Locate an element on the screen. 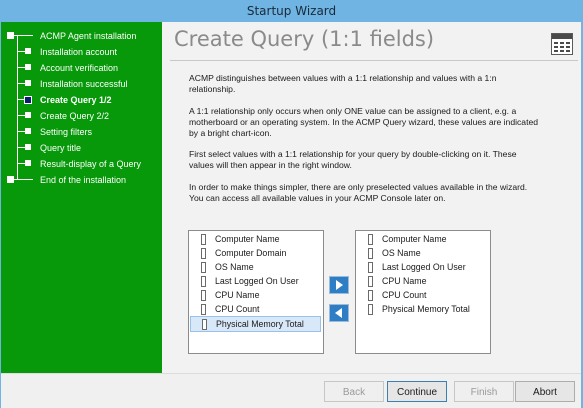  wizard-footer: Back Continue Finish Abort is located at coordinates (291, 390).